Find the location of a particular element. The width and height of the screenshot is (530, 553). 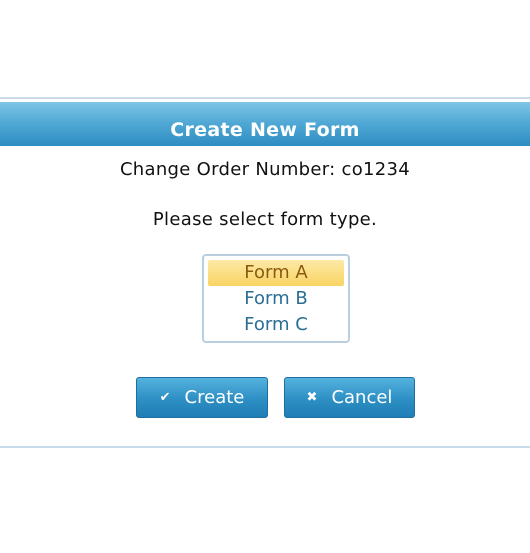

form-type-listbox: Form A Form B Form C is located at coordinates (276, 298).